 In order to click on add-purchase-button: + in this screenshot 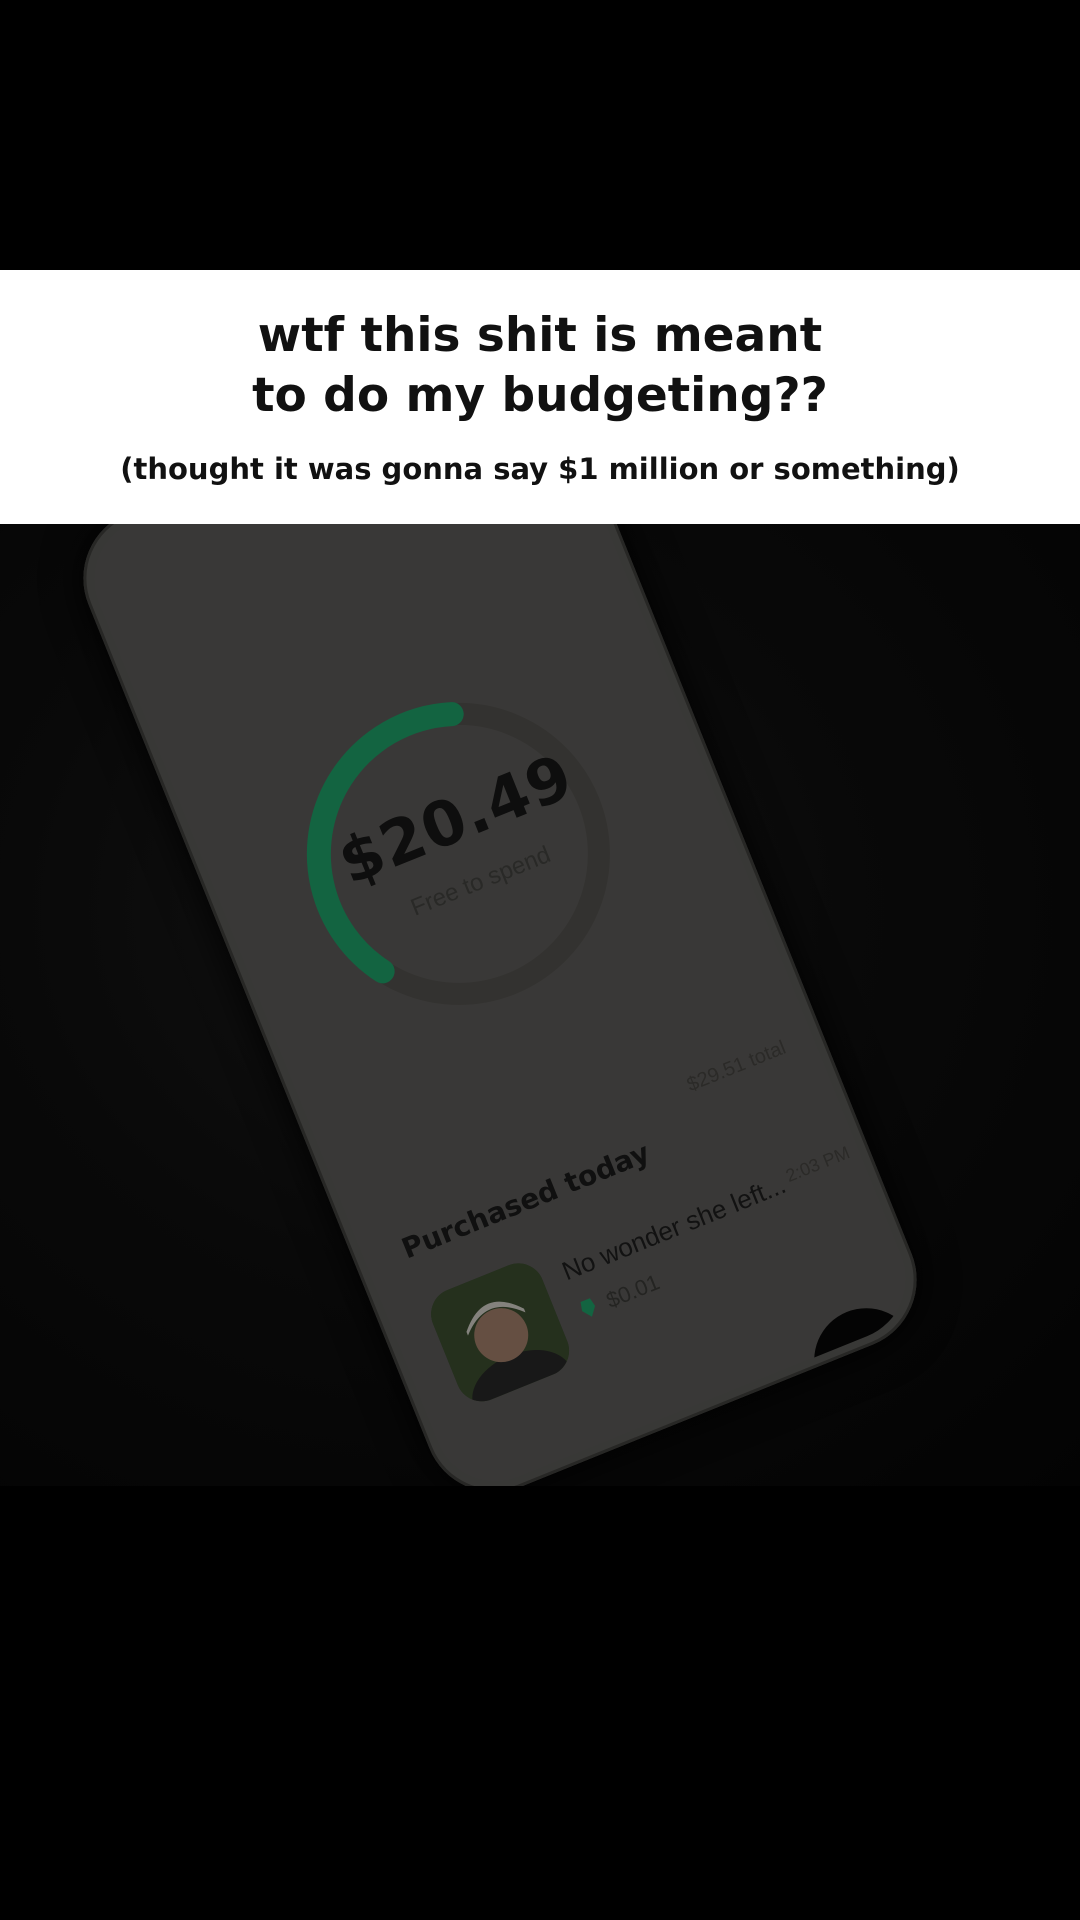, I will do `click(861, 1360)`.